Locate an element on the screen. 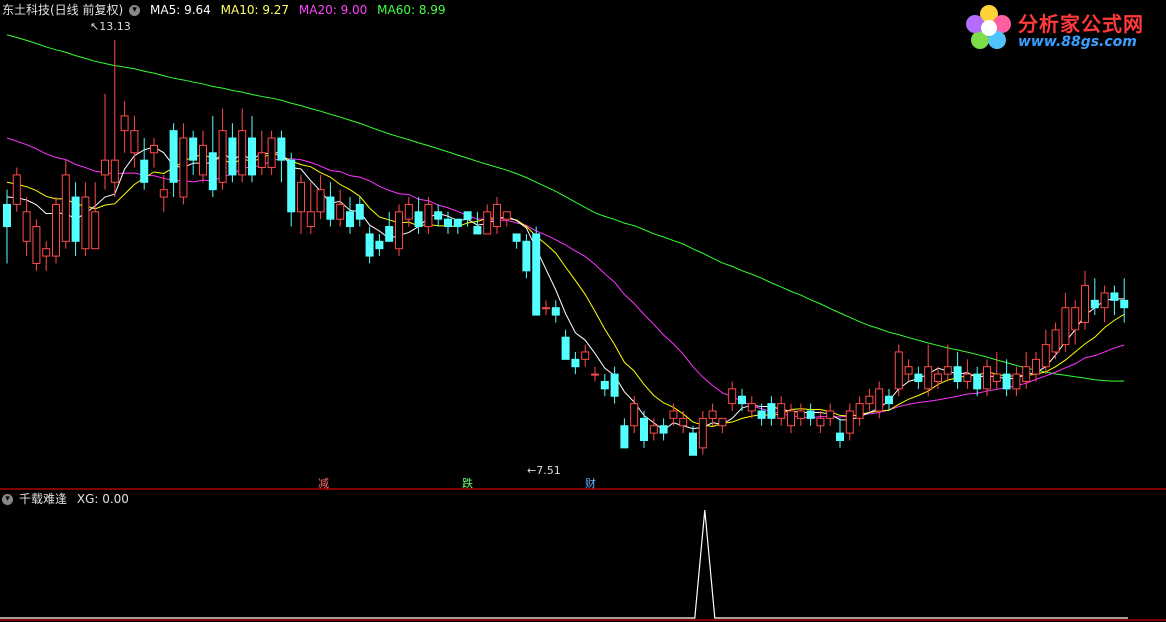  indicator-name: 千载难逢 is located at coordinates (43, 499).